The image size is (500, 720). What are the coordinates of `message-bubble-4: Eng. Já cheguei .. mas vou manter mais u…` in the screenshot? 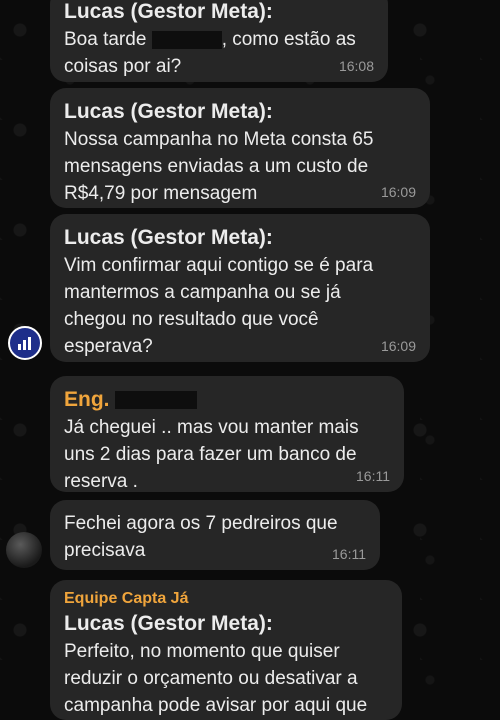 It's located at (227, 434).